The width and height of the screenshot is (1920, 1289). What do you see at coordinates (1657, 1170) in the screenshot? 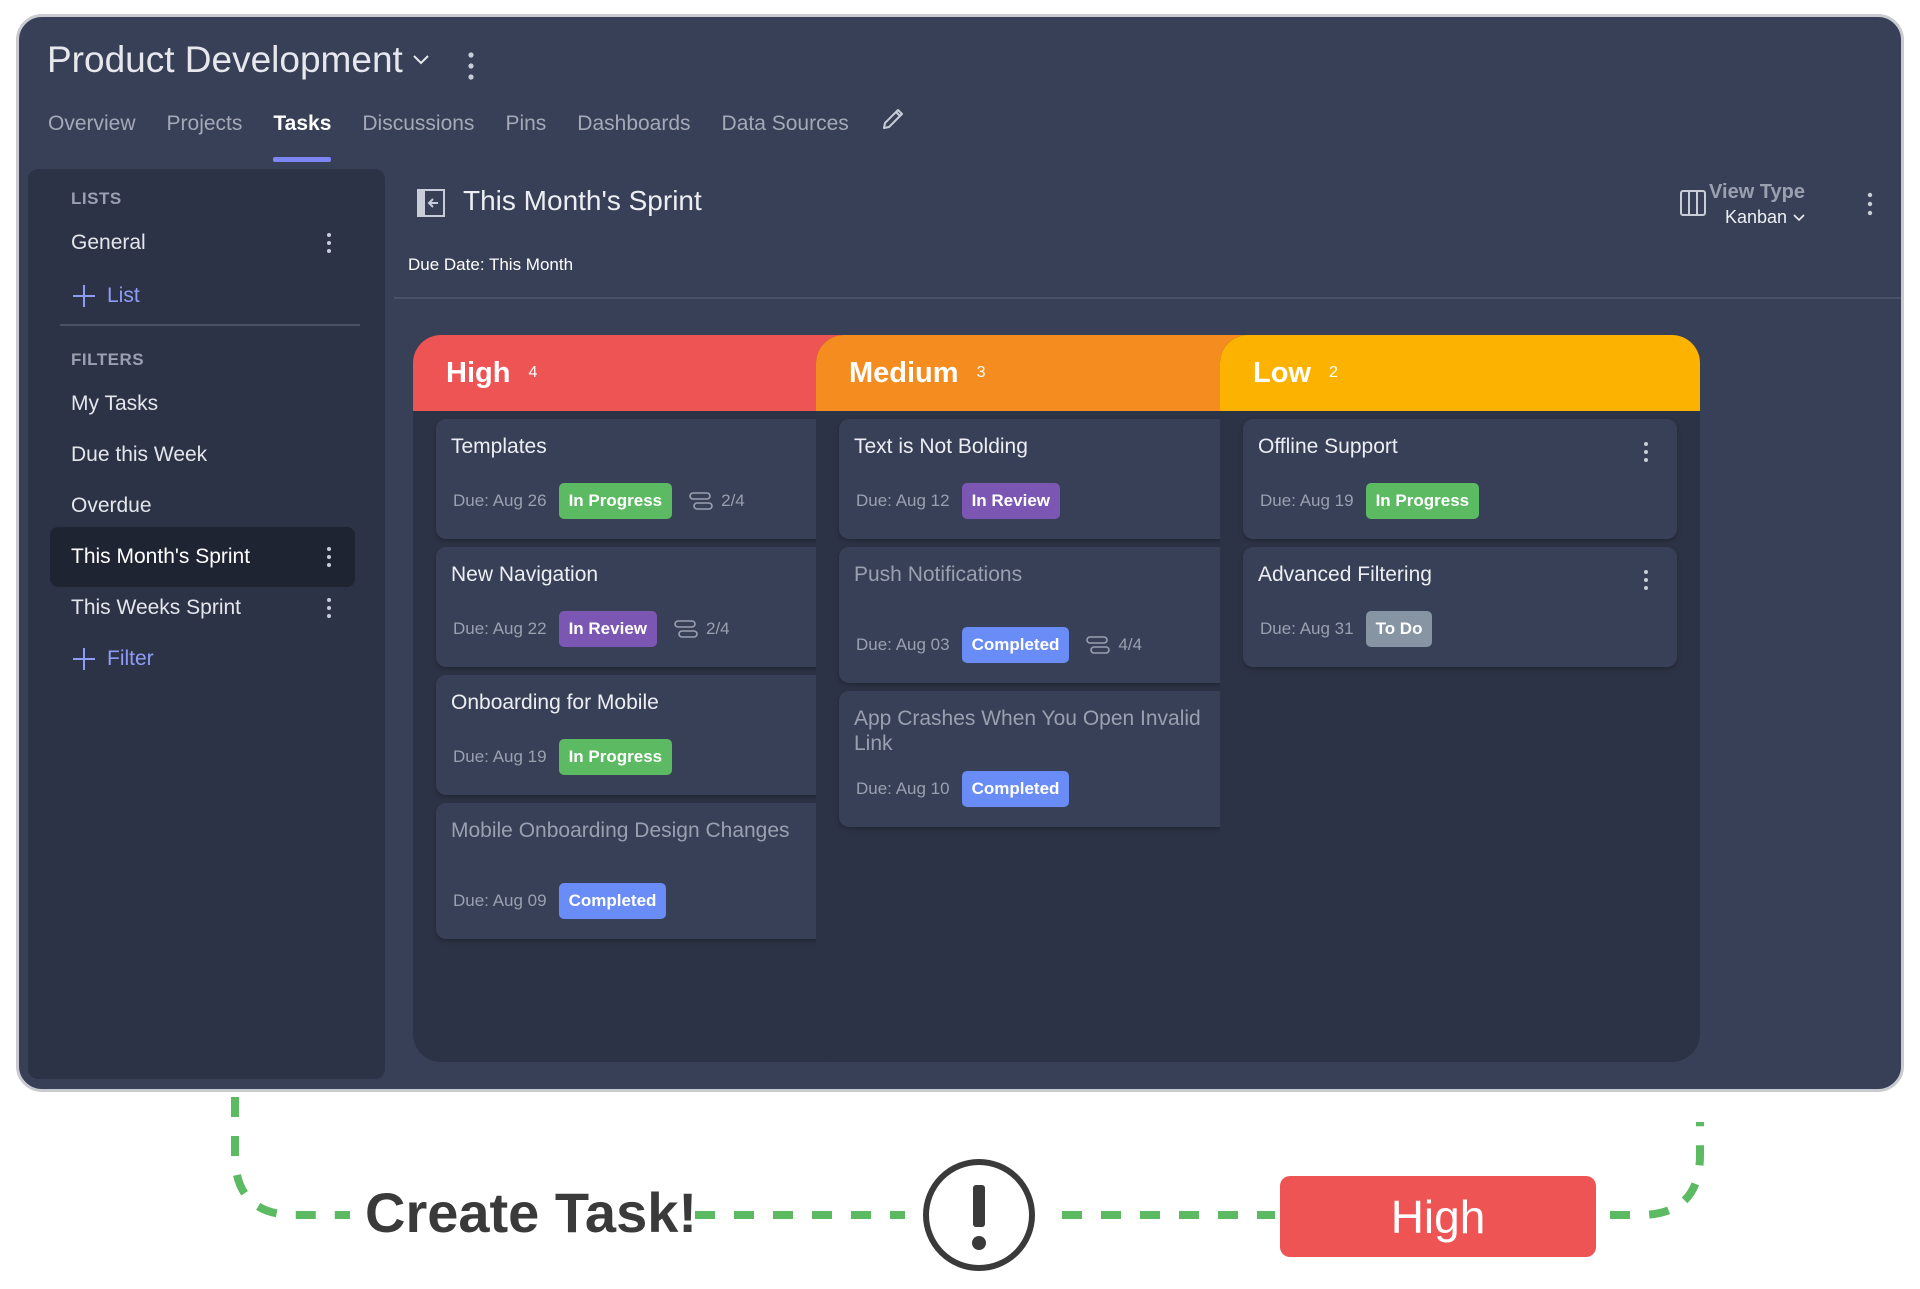
I see `dashed-connector-right` at bounding box center [1657, 1170].